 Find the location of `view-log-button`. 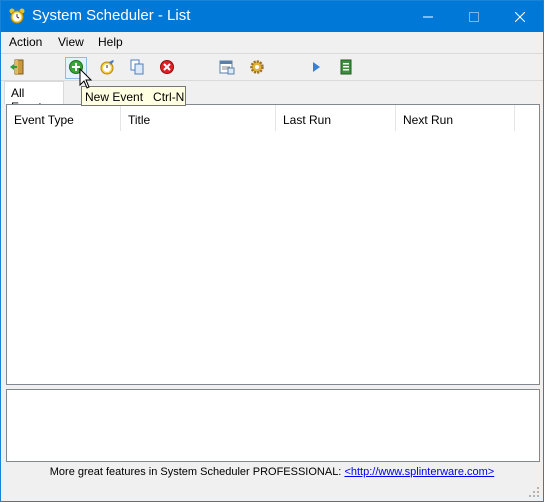

view-log-button is located at coordinates (227, 68).